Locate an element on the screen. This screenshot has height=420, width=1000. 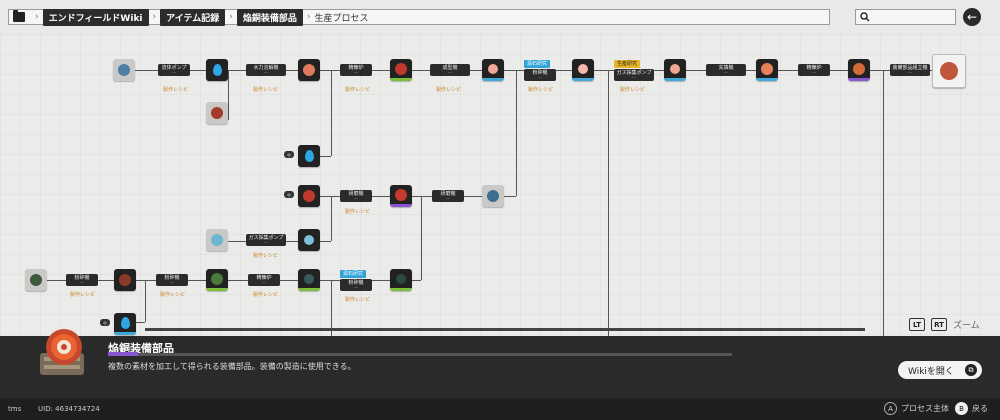
gas-icon is located at coordinates (309, 240).